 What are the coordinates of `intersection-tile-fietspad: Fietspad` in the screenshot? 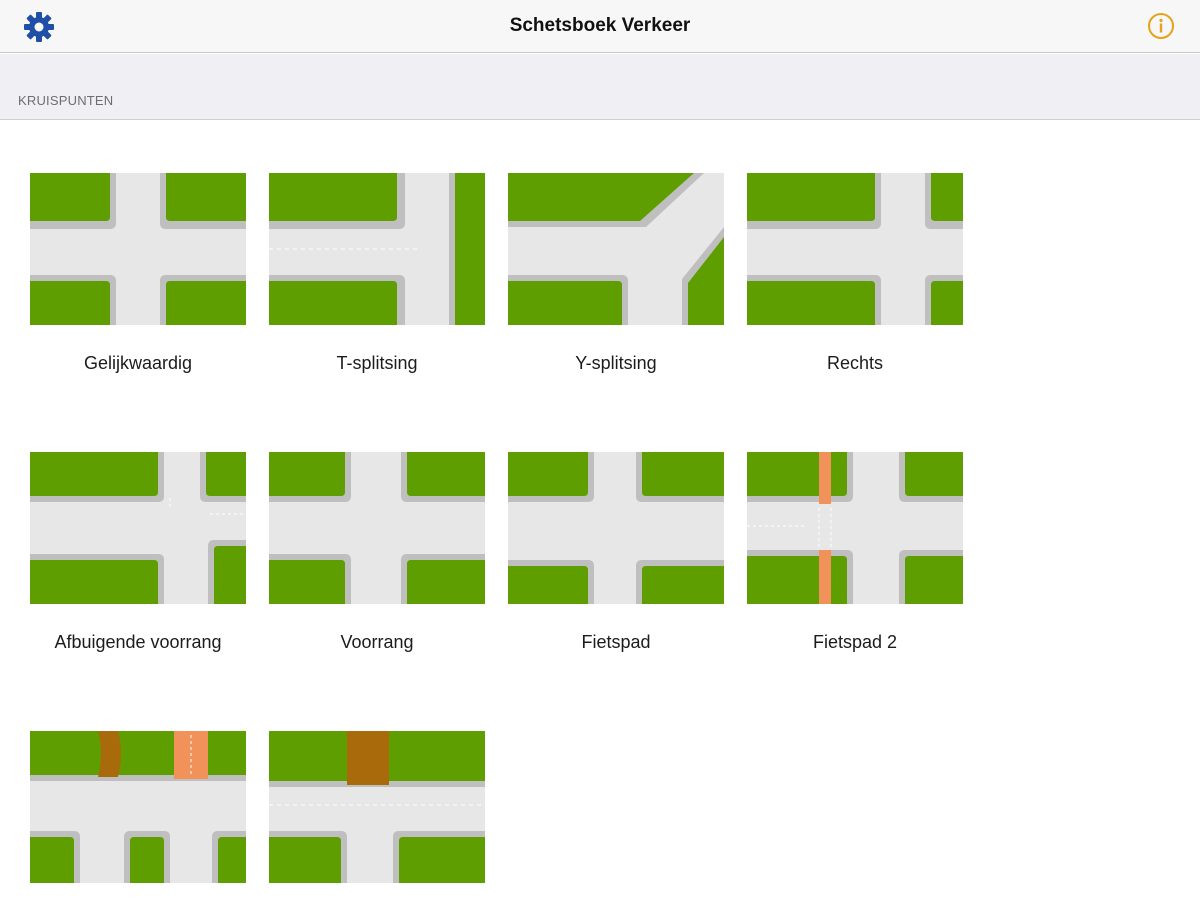 It's located at (616, 552).